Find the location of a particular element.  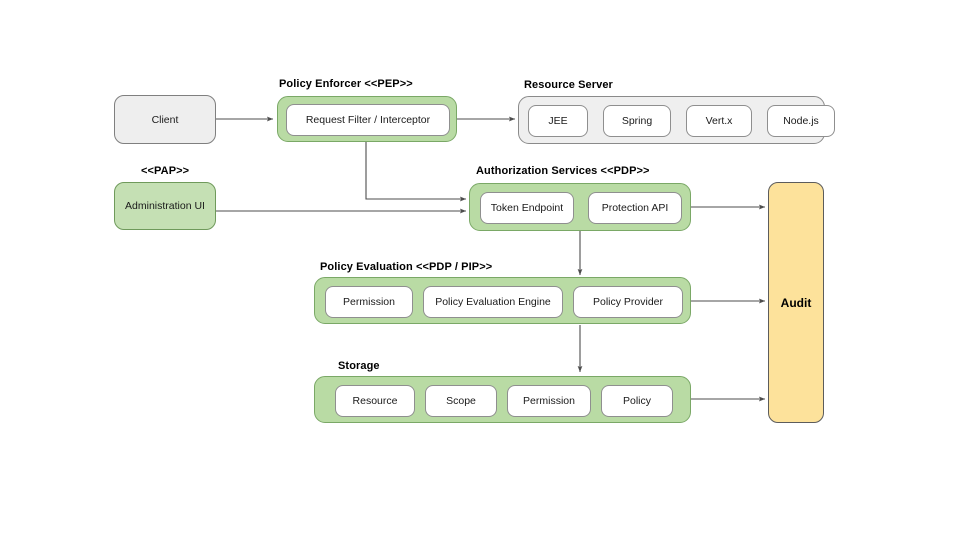

node-request-filter-interceptor: Request Filter / Interceptor is located at coordinates (368, 120).